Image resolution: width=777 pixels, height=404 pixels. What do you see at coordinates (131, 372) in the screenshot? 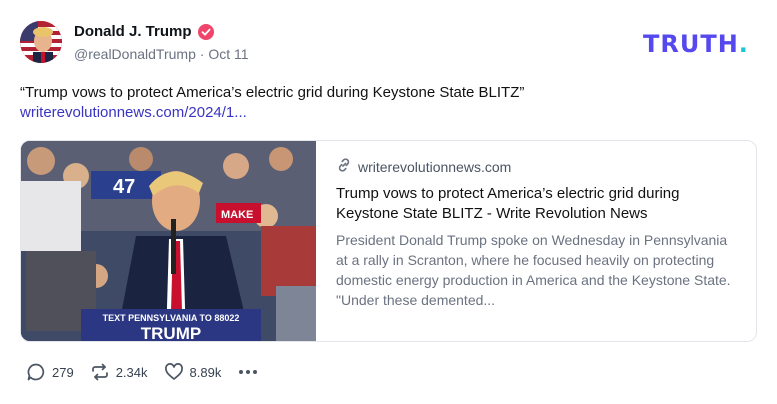
I see `repost-count: 2.34k` at bounding box center [131, 372].